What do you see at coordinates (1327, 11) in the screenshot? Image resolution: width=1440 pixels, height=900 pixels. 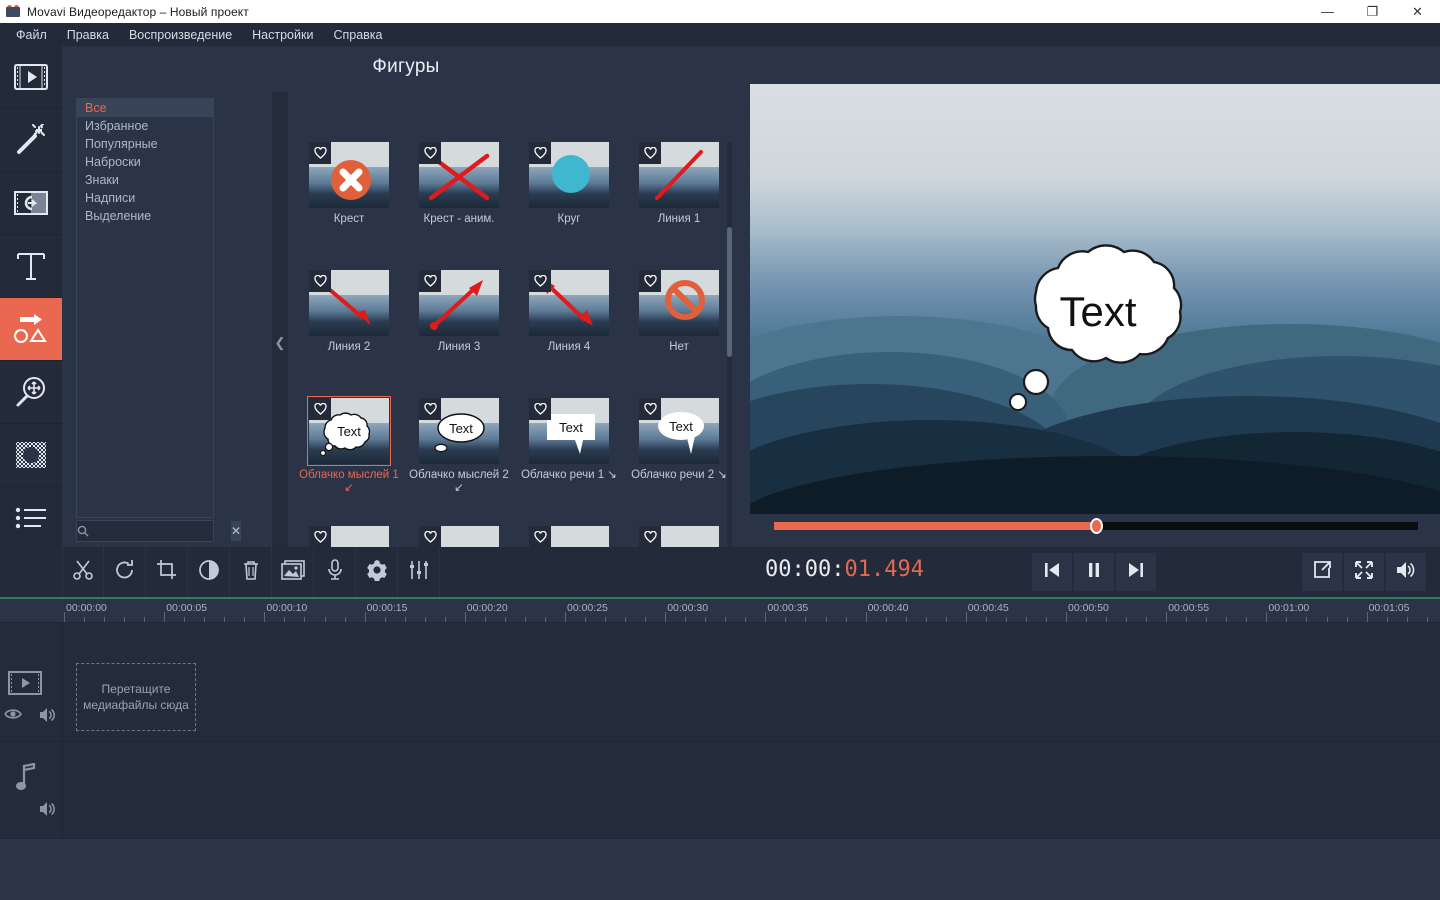 I see `minimize-button: —` at bounding box center [1327, 11].